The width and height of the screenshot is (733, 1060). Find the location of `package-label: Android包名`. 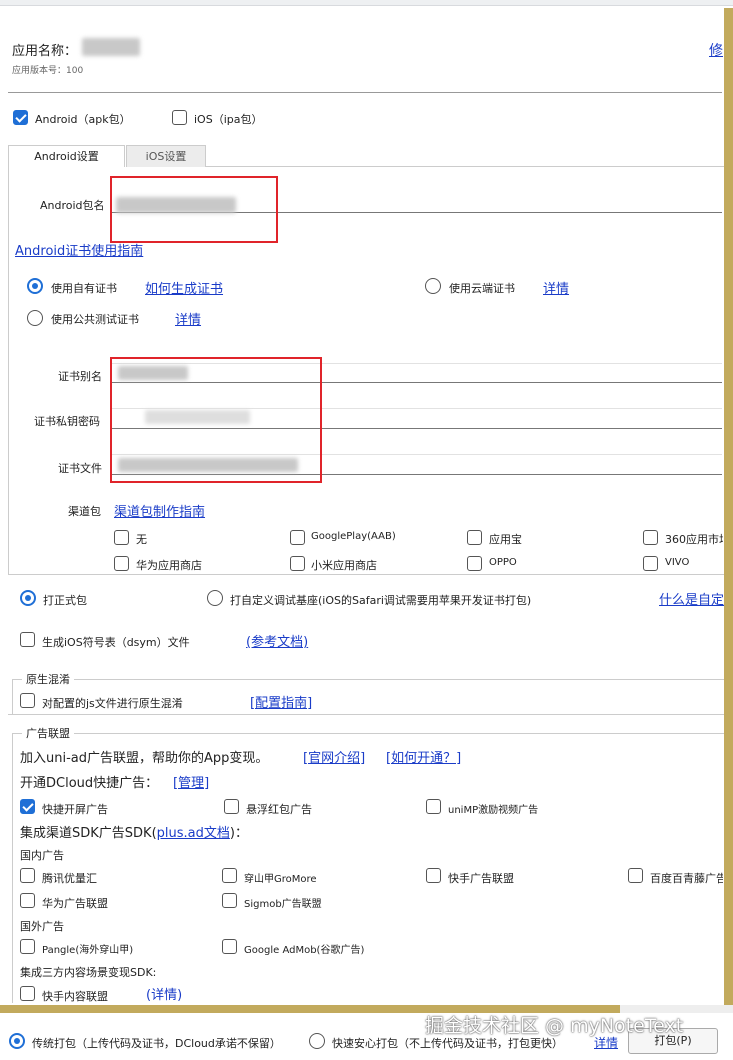

package-label: Android包名 is located at coordinates (72, 205).